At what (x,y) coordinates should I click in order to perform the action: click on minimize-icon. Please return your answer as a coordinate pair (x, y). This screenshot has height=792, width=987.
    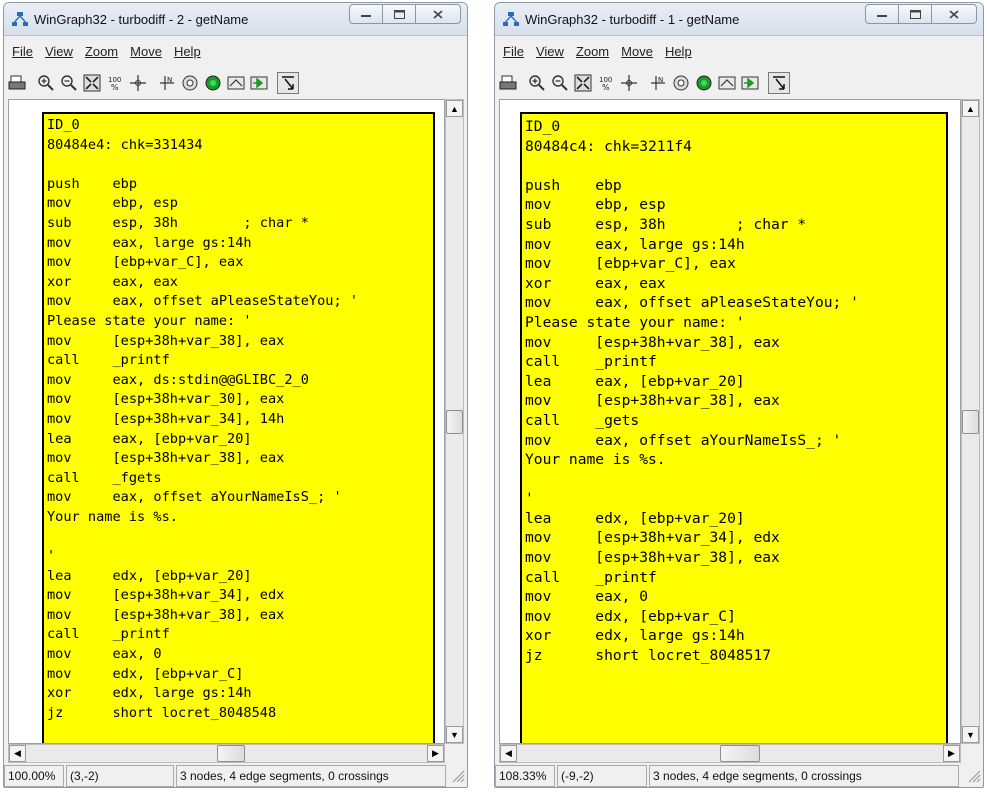
    Looking at the image, I should click on (366, 16).